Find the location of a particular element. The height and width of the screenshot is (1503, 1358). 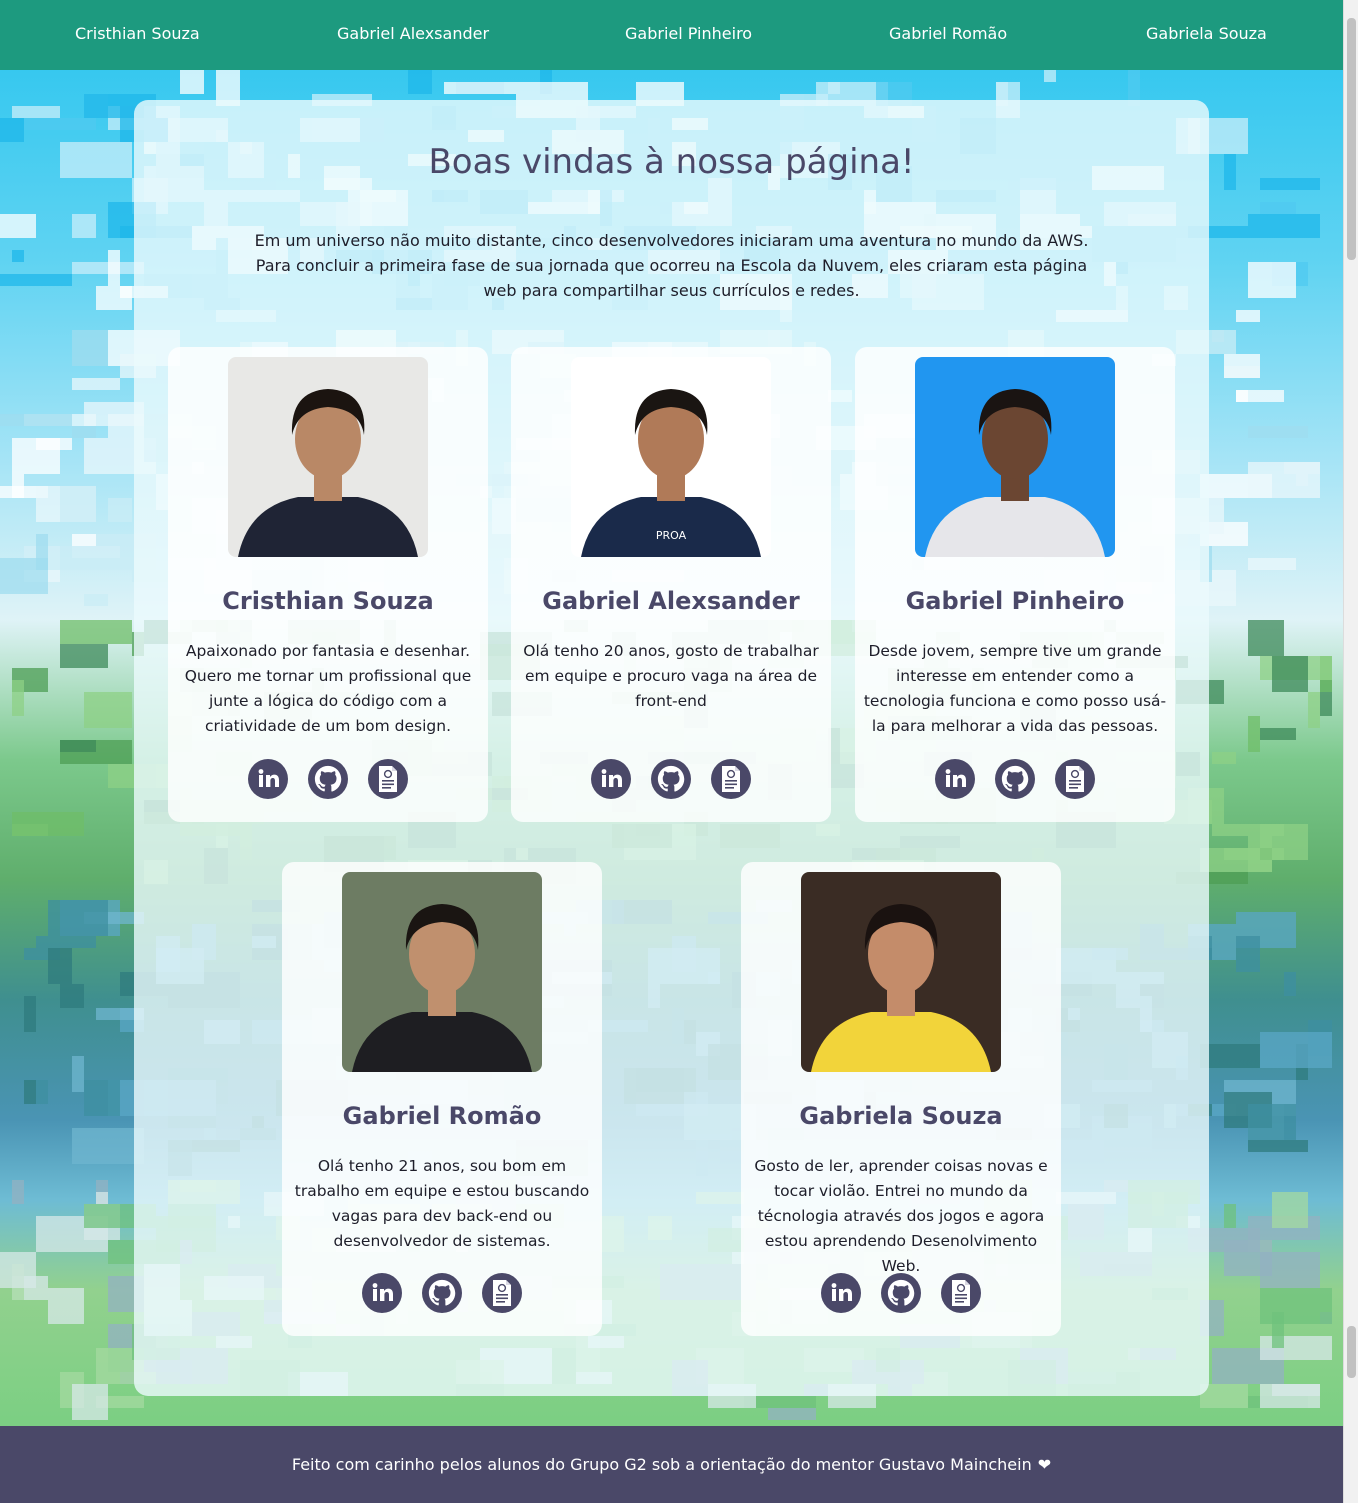

nav-link-gabriela: Gabriela Souza is located at coordinates (1206, 33).